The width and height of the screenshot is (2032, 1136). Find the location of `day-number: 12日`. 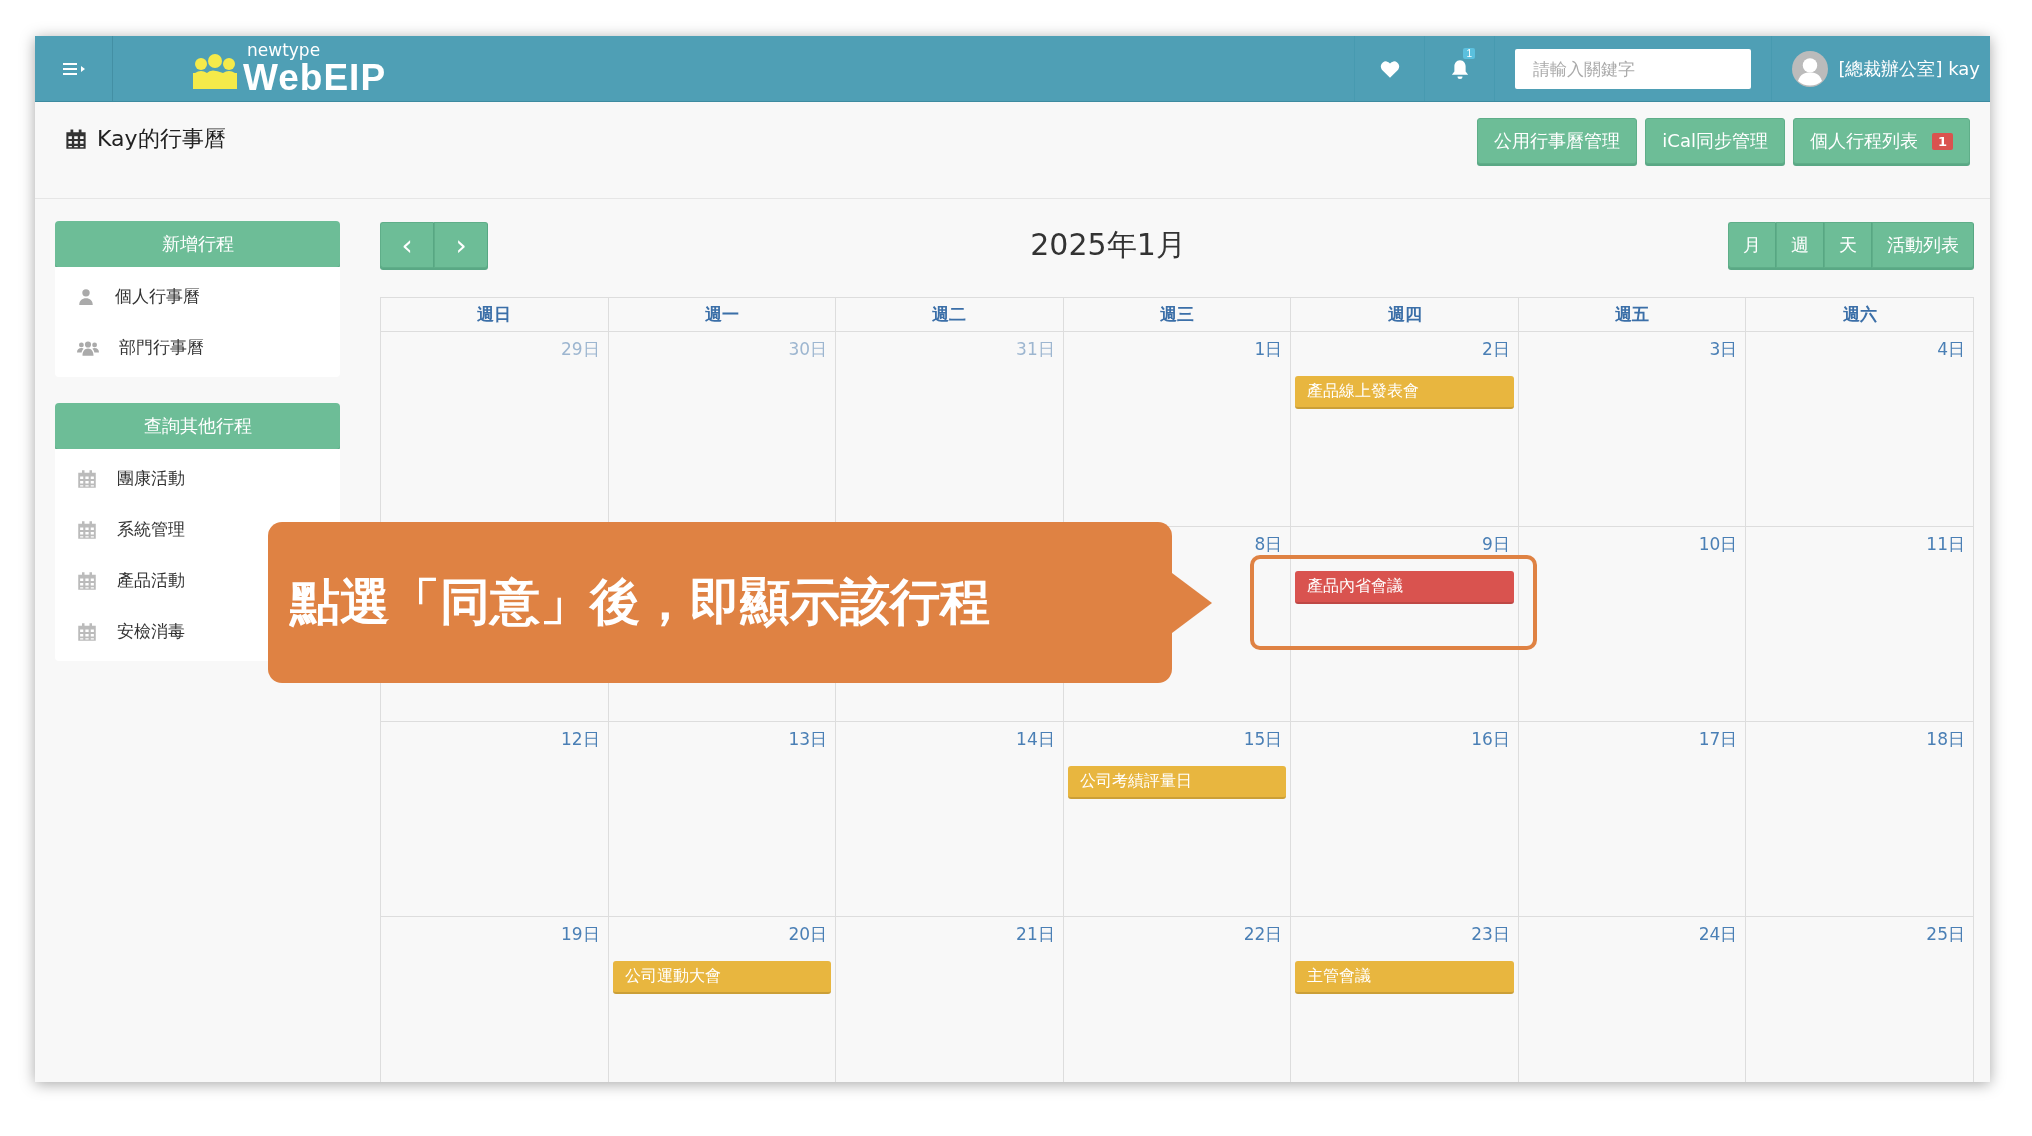

day-number: 12日 is located at coordinates (580, 739).